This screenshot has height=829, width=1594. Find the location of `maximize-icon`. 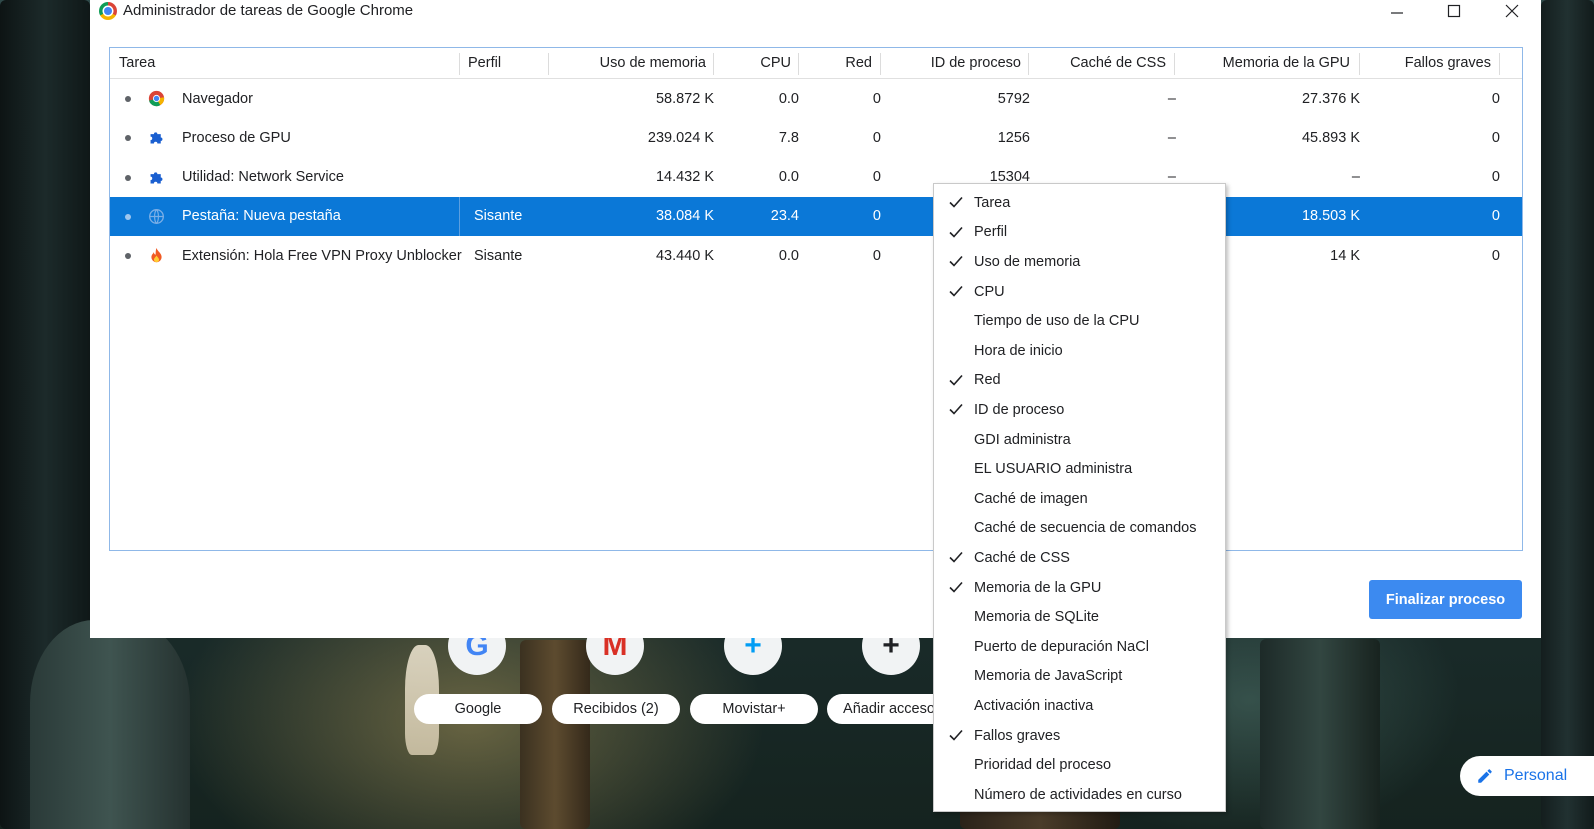

maximize-icon is located at coordinates (1454, 11).